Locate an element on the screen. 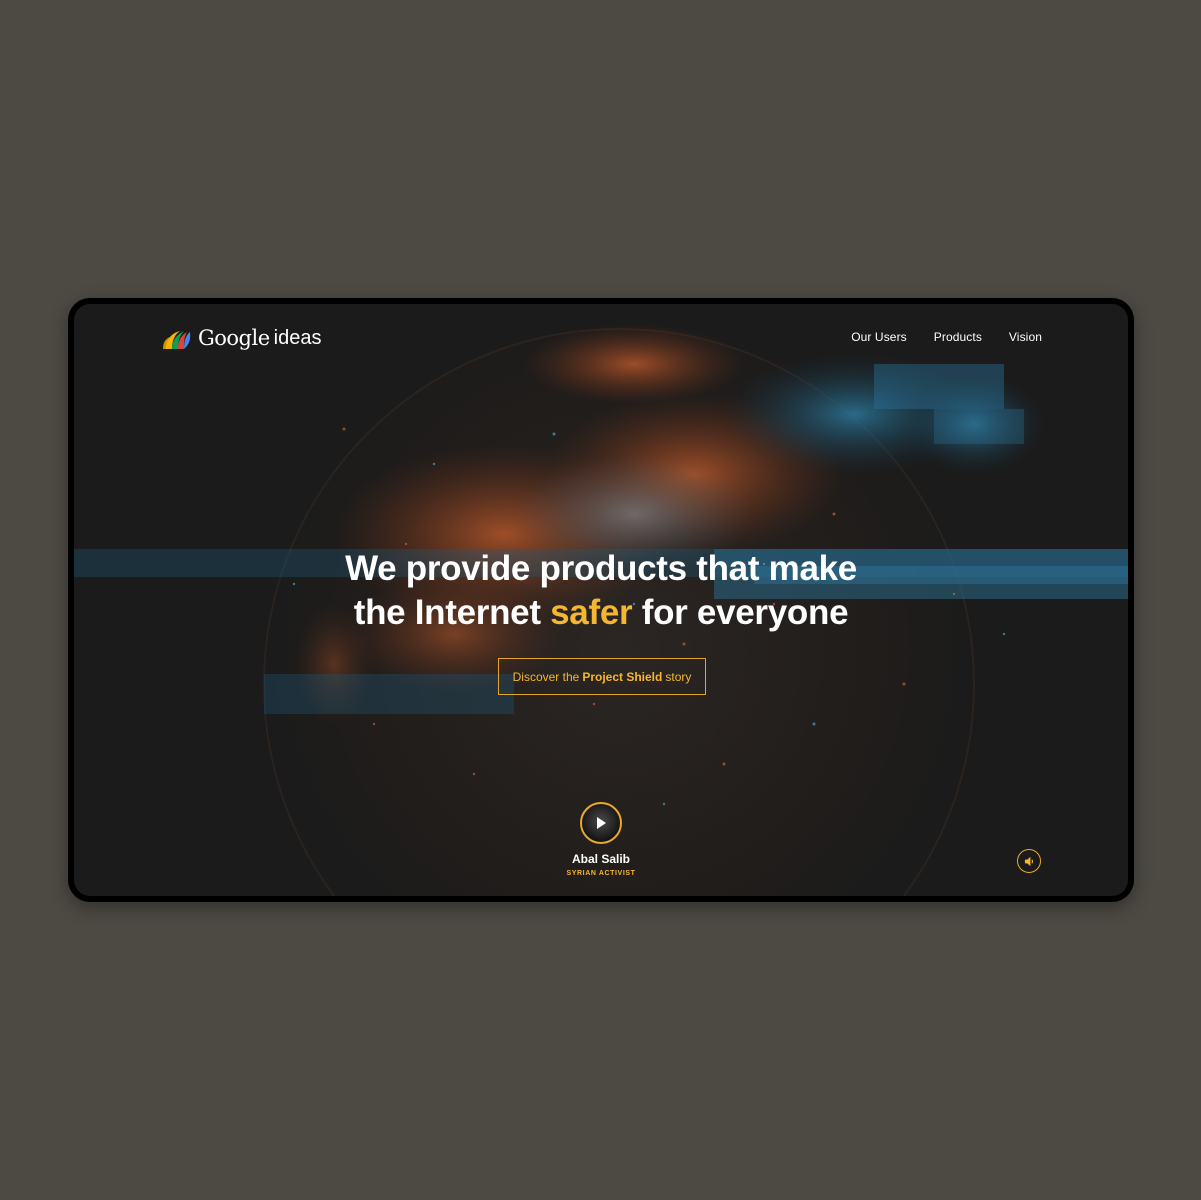 Image resolution: width=1201 pixels, height=1200 pixels. nav-item-our-users: Our Users is located at coordinates (879, 337).